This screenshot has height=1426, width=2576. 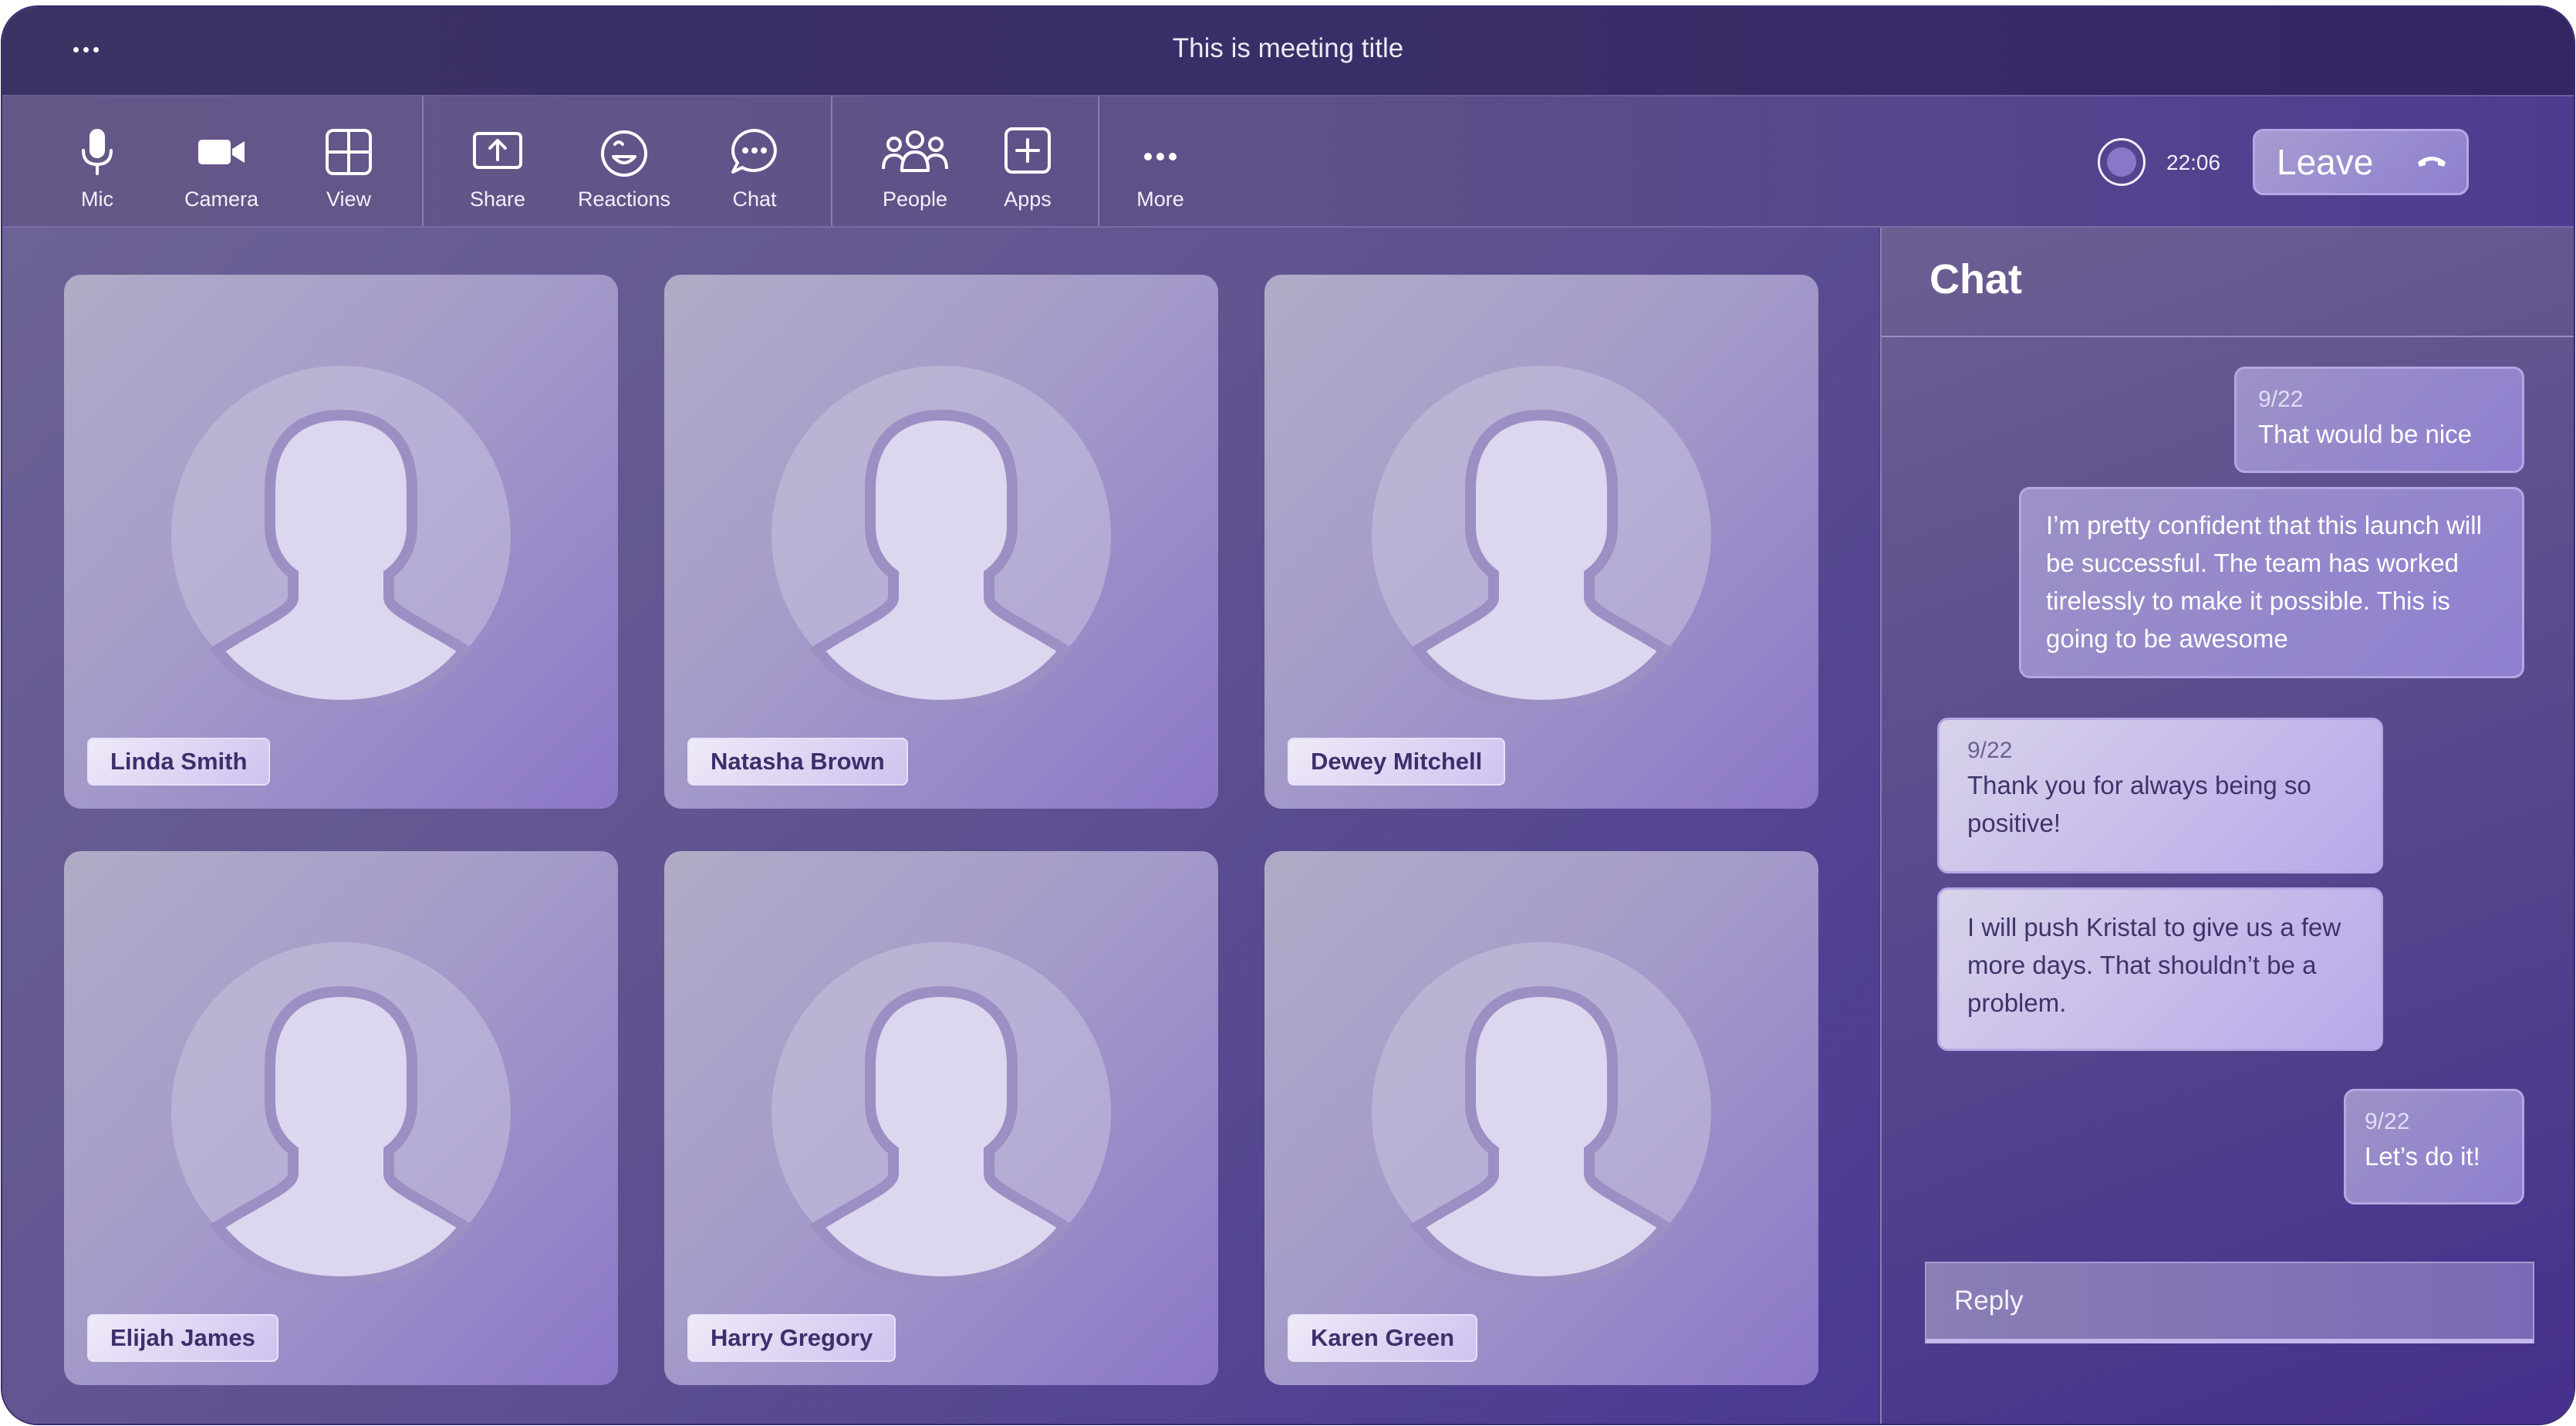 What do you see at coordinates (497, 200) in the screenshot?
I see `share-label: Share` at bounding box center [497, 200].